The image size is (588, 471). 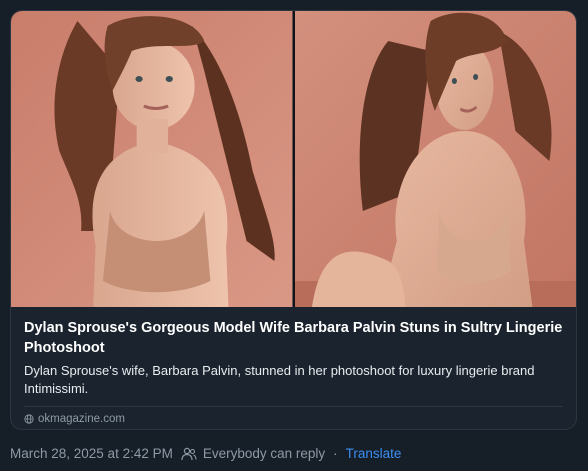 What do you see at coordinates (189, 453) in the screenshot?
I see `people-icon` at bounding box center [189, 453].